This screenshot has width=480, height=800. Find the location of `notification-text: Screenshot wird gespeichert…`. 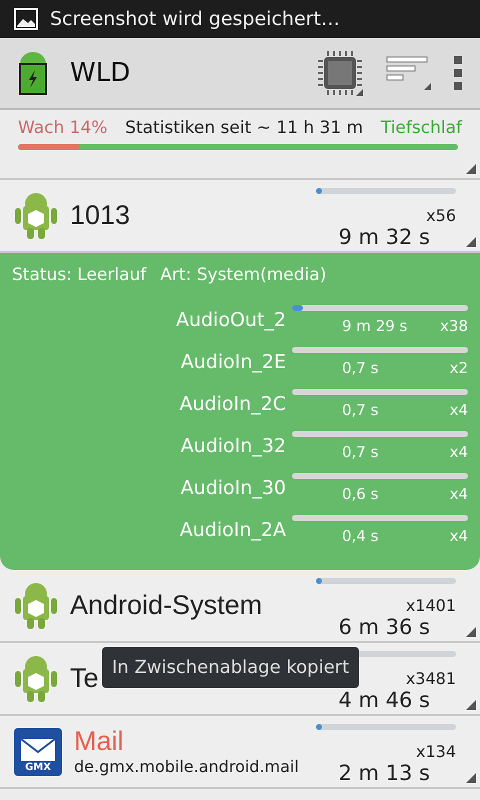

notification-text: Screenshot wird gespeichert… is located at coordinates (195, 19).